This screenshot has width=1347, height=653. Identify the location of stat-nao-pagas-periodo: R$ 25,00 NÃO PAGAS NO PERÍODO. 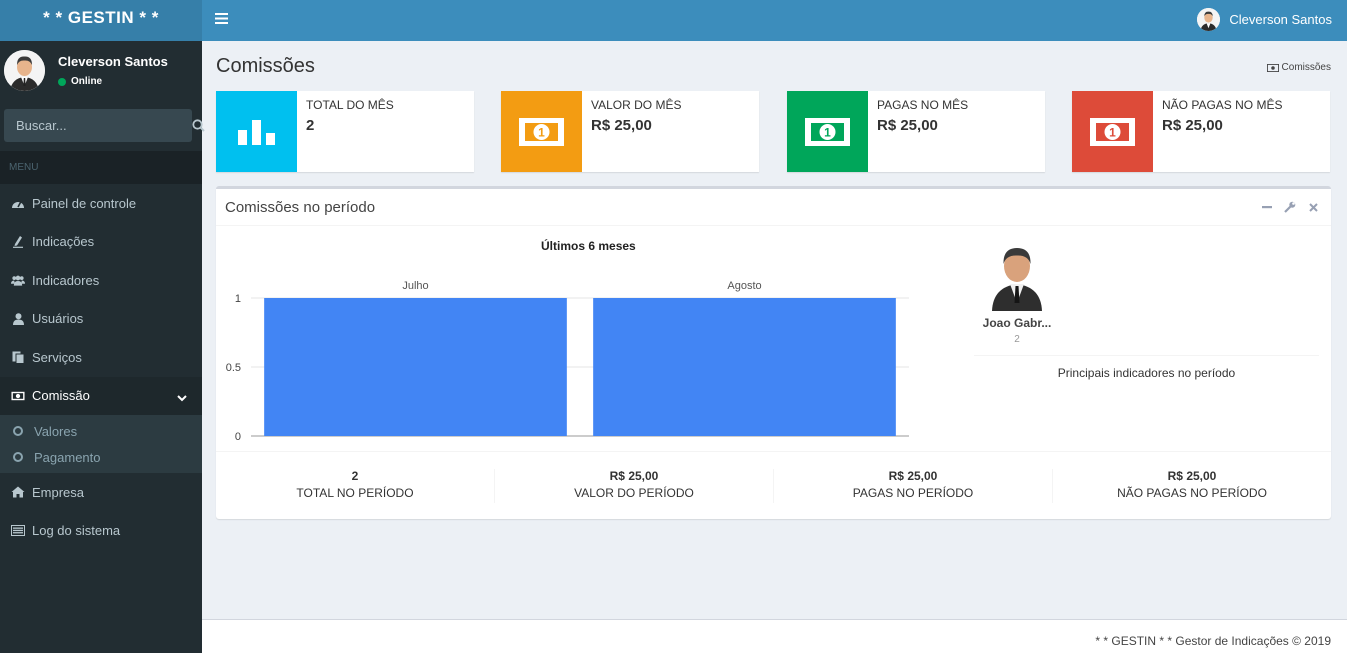
(1192, 486).